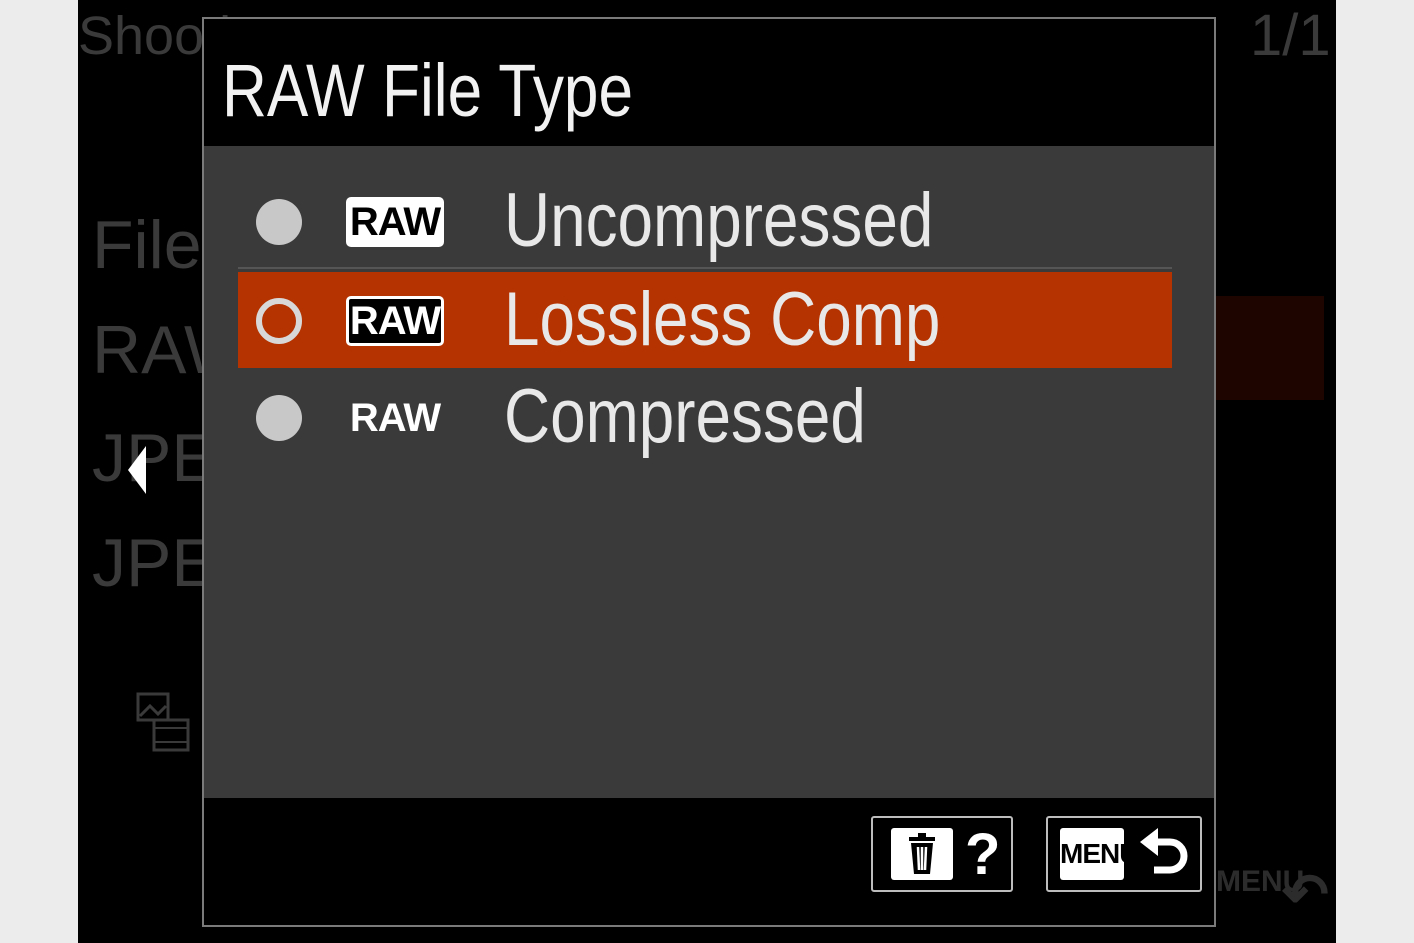 The width and height of the screenshot is (1414, 943). What do you see at coordinates (395, 321) in the screenshot?
I see `raw-lossless-icon: RAW` at bounding box center [395, 321].